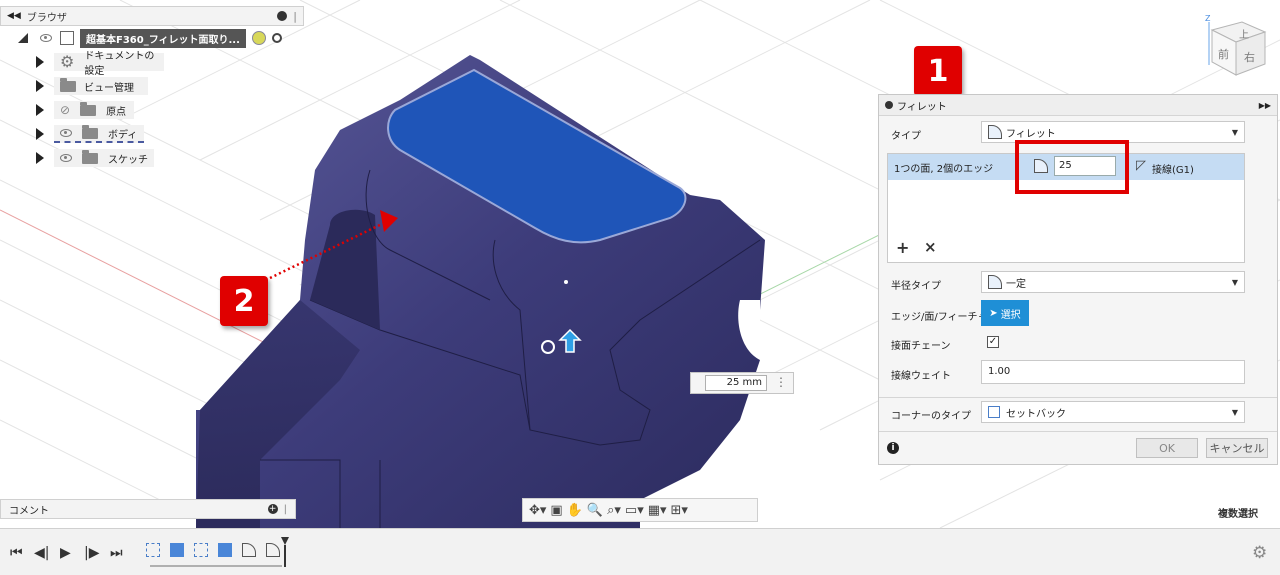  What do you see at coordinates (16, 553) in the screenshot?
I see `go-to-start-icon: ⏮` at bounding box center [16, 553].